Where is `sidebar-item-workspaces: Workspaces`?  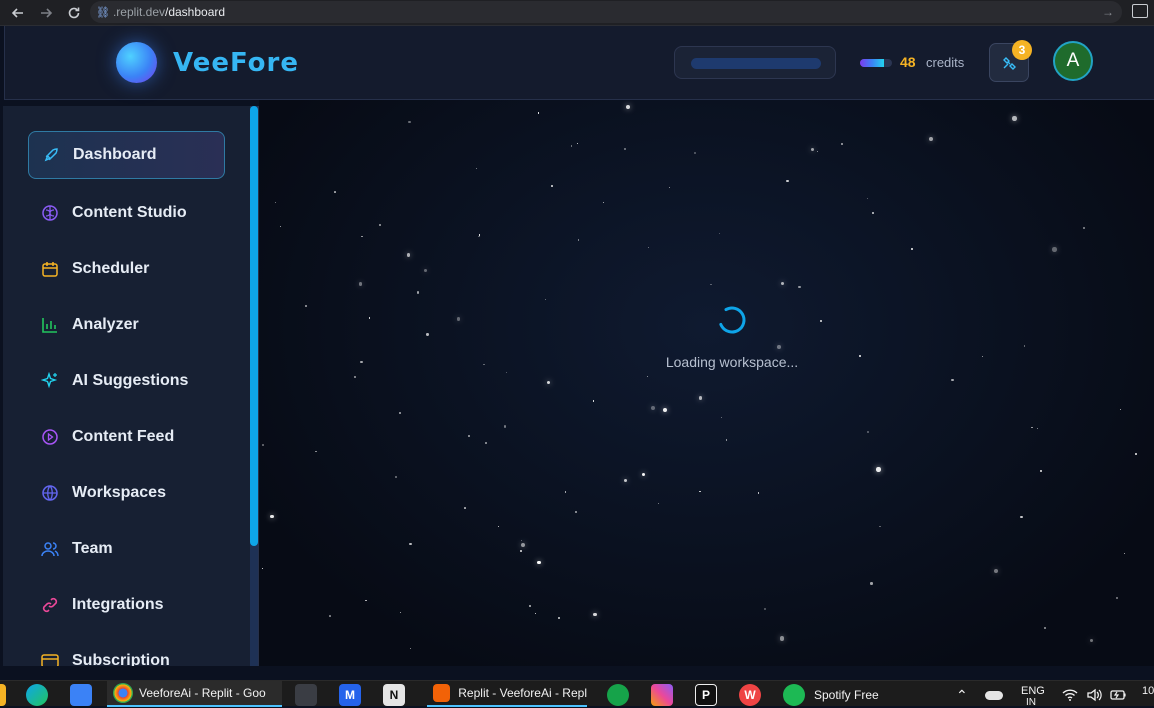
sidebar-item-workspaces: Workspaces is located at coordinates (126, 493).